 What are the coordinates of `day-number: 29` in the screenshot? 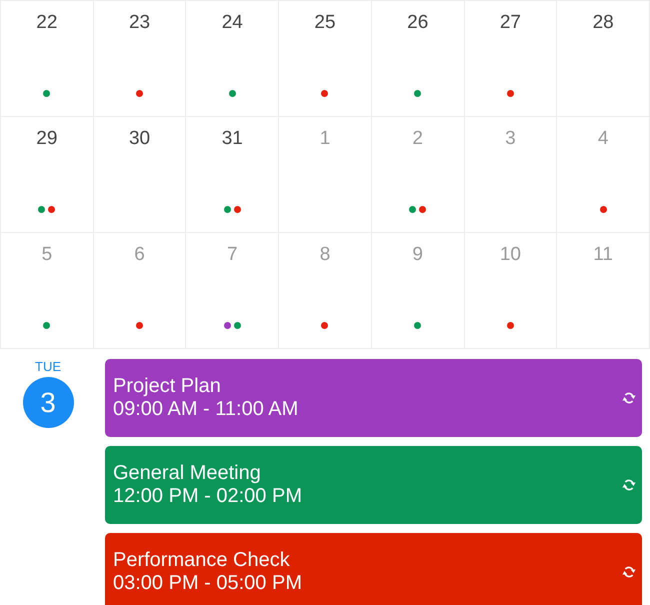 It's located at (47, 139).